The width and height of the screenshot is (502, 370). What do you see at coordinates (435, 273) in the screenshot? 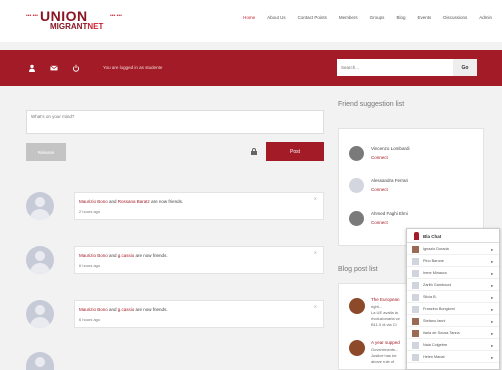
I see `chat-user-name: Irene Minasco` at bounding box center [435, 273].